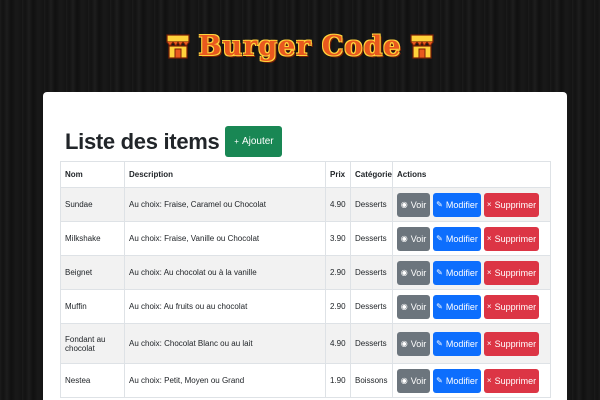 This screenshot has width=600, height=400. Describe the element at coordinates (471, 174) in the screenshot. I see `column-header-actions: Actions` at that location.